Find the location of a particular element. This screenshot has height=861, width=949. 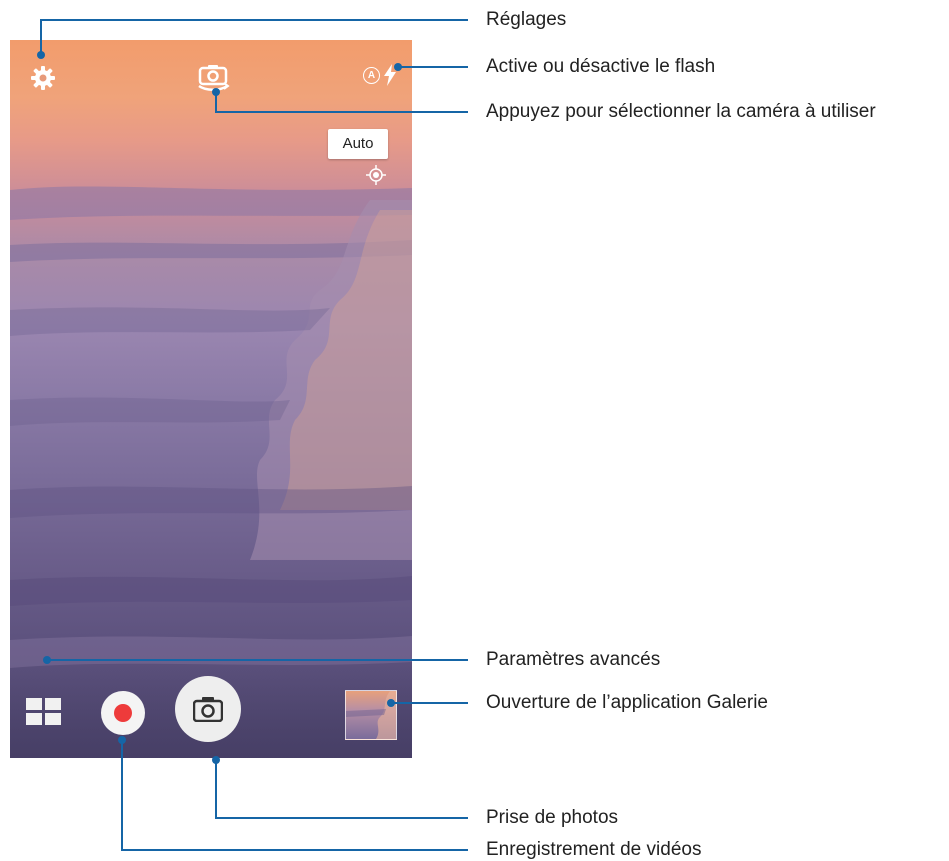

callout-gallery: Ouverture de l’application Galerie is located at coordinates (627, 702).